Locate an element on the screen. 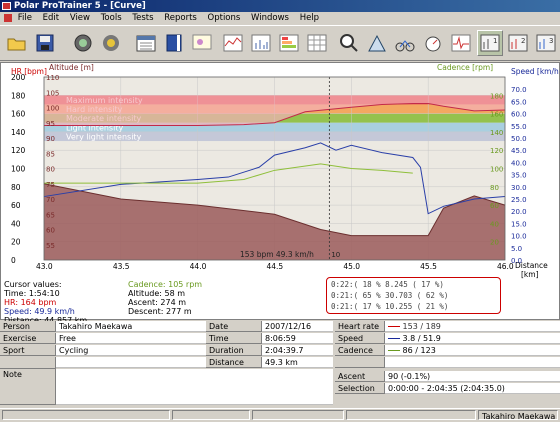 Image resolution: width=560 pixels, height=422 pixels. speed-tick-label: 35.0 is located at coordinates (519, 176).